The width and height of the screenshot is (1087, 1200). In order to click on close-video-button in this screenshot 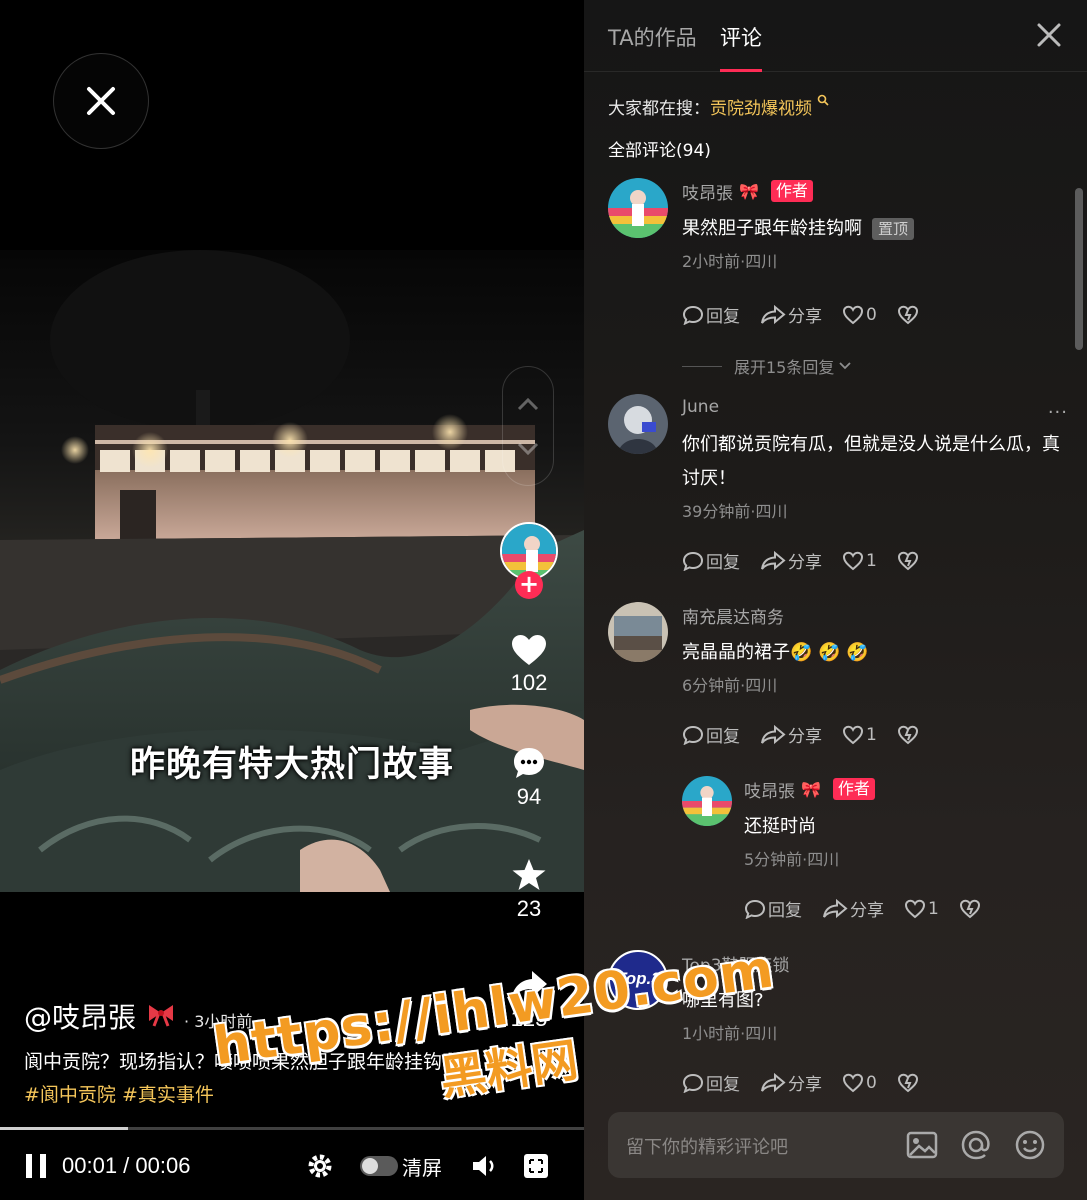, I will do `click(101, 101)`.